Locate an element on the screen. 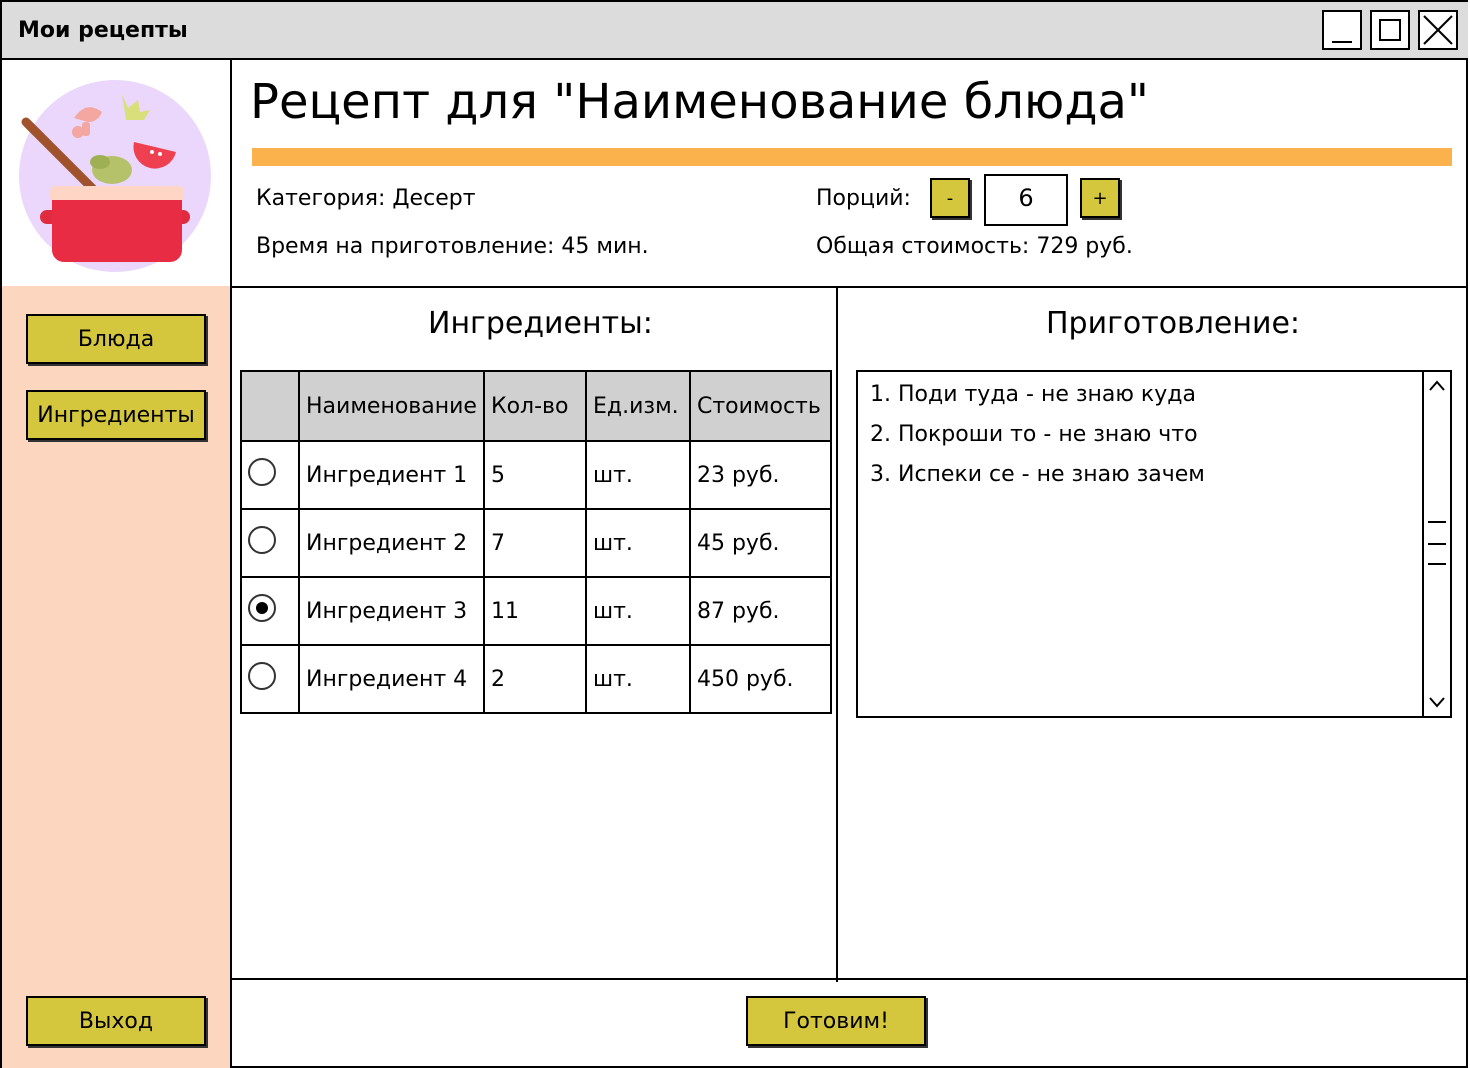  column-header-unit: Ед.изм. is located at coordinates (637, 406).